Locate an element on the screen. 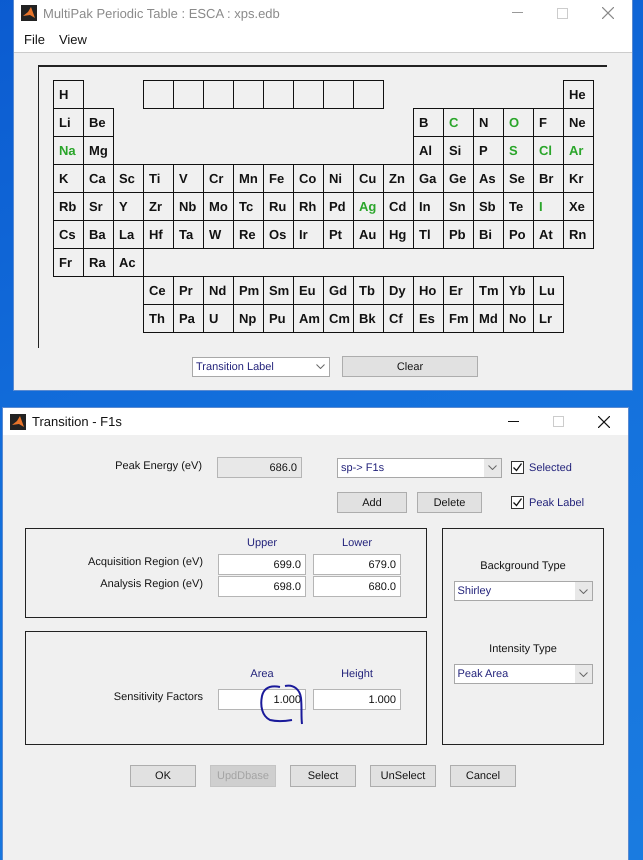 Image resolution: width=643 pixels, height=860 pixels. label-dropdown: Transition Label is located at coordinates (261, 366).